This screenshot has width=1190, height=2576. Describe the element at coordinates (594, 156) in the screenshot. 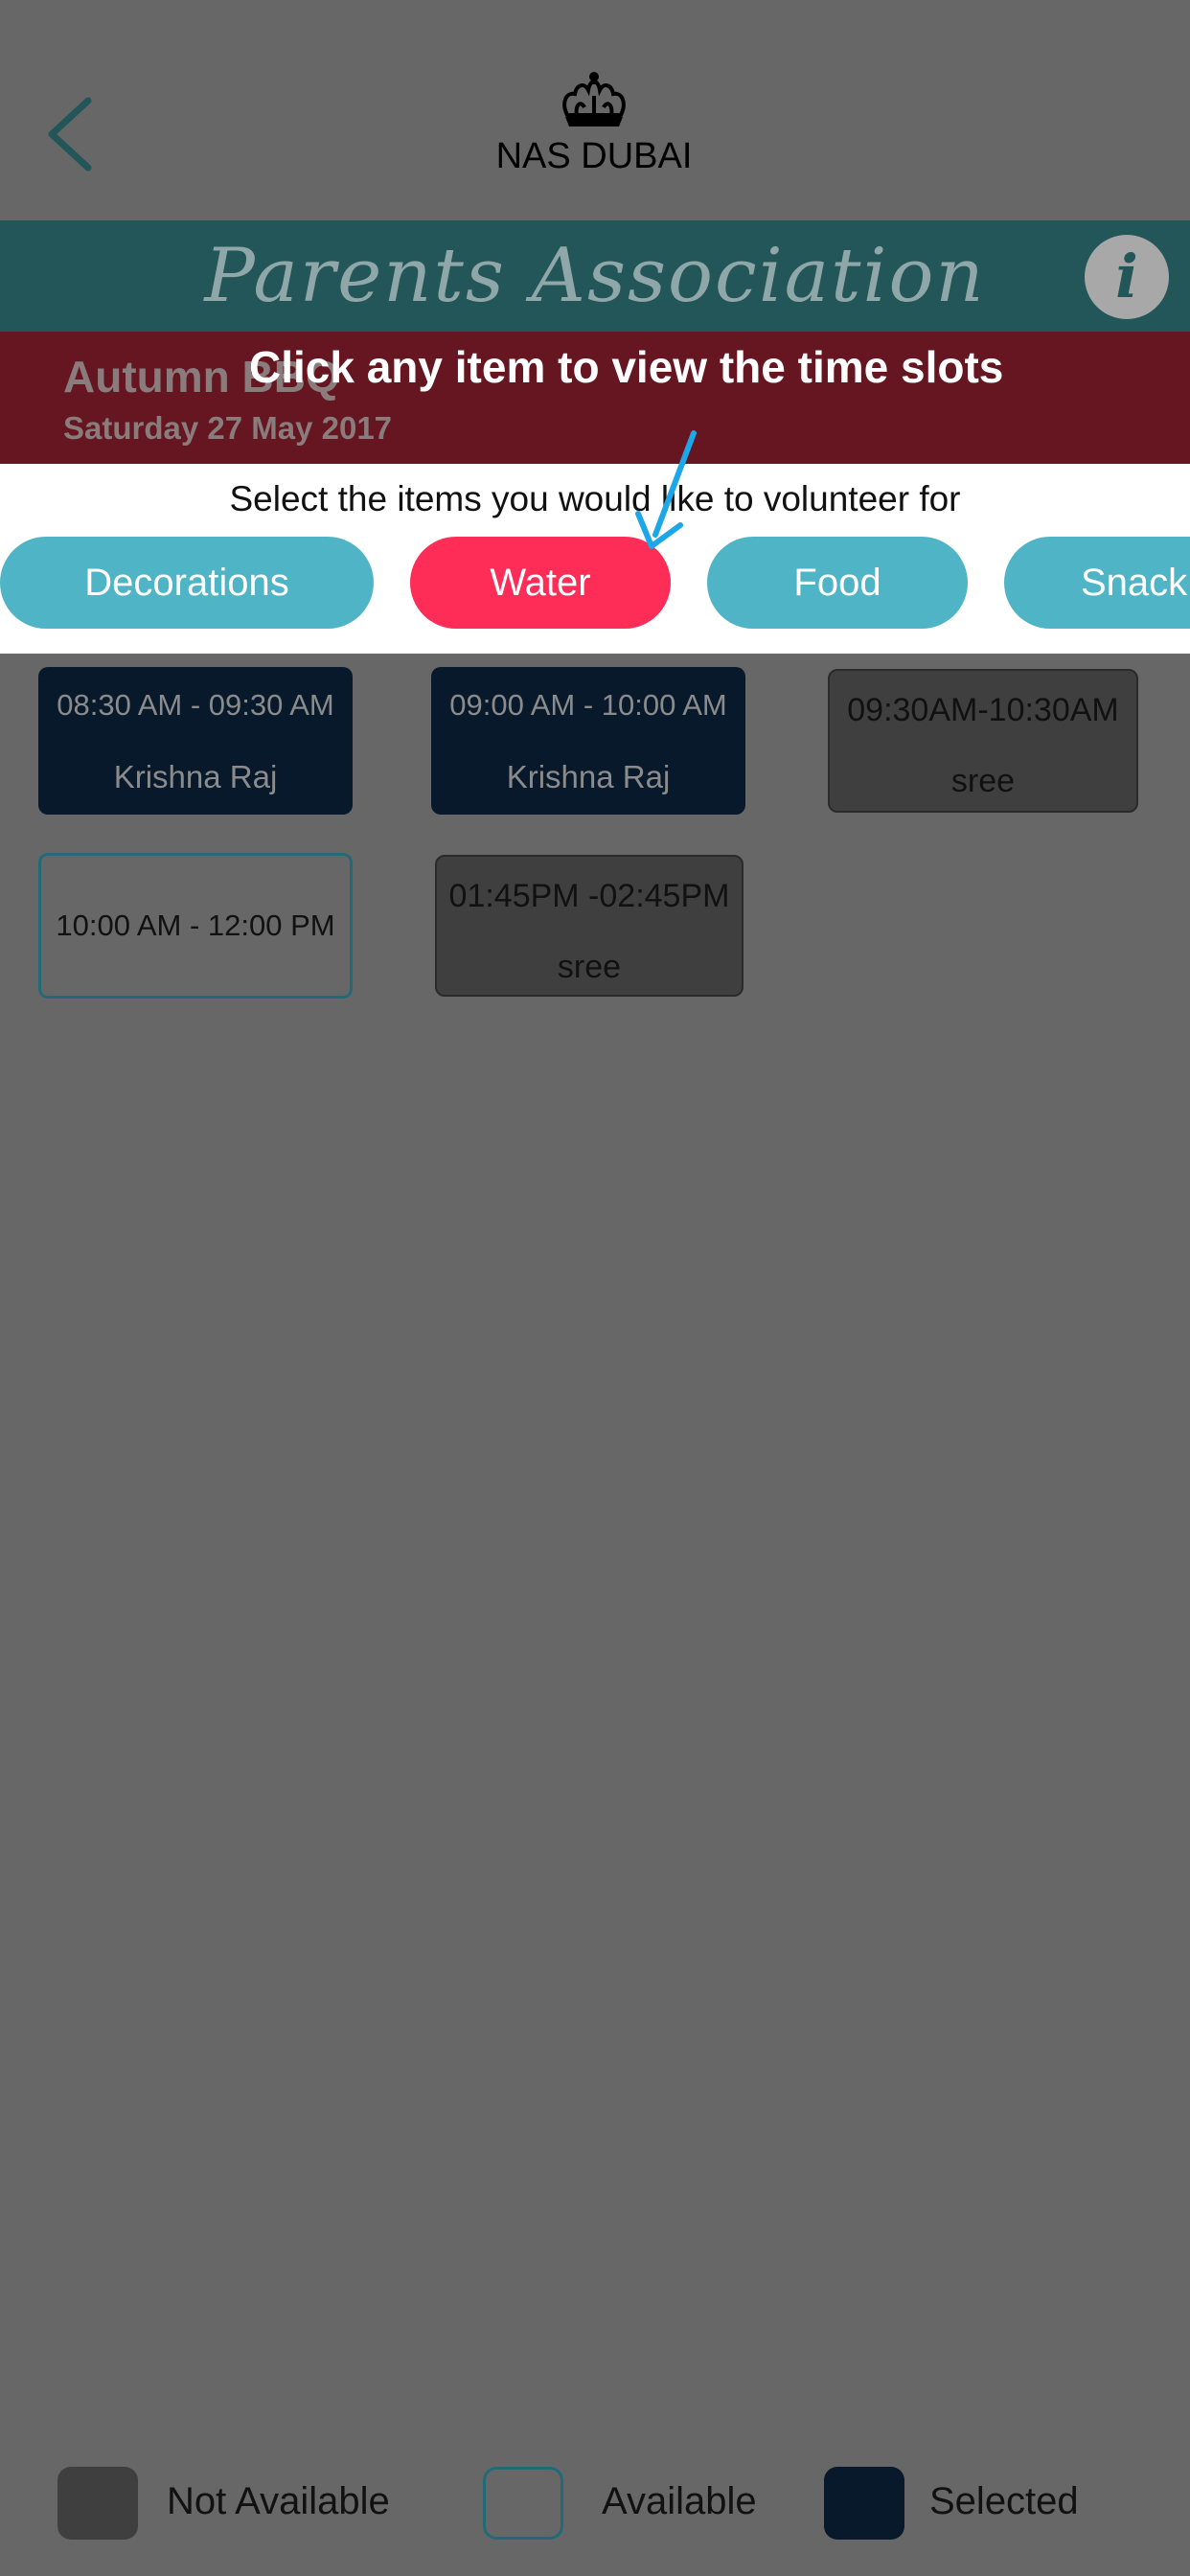

I see `logo-text: NAS DUBAI` at that location.